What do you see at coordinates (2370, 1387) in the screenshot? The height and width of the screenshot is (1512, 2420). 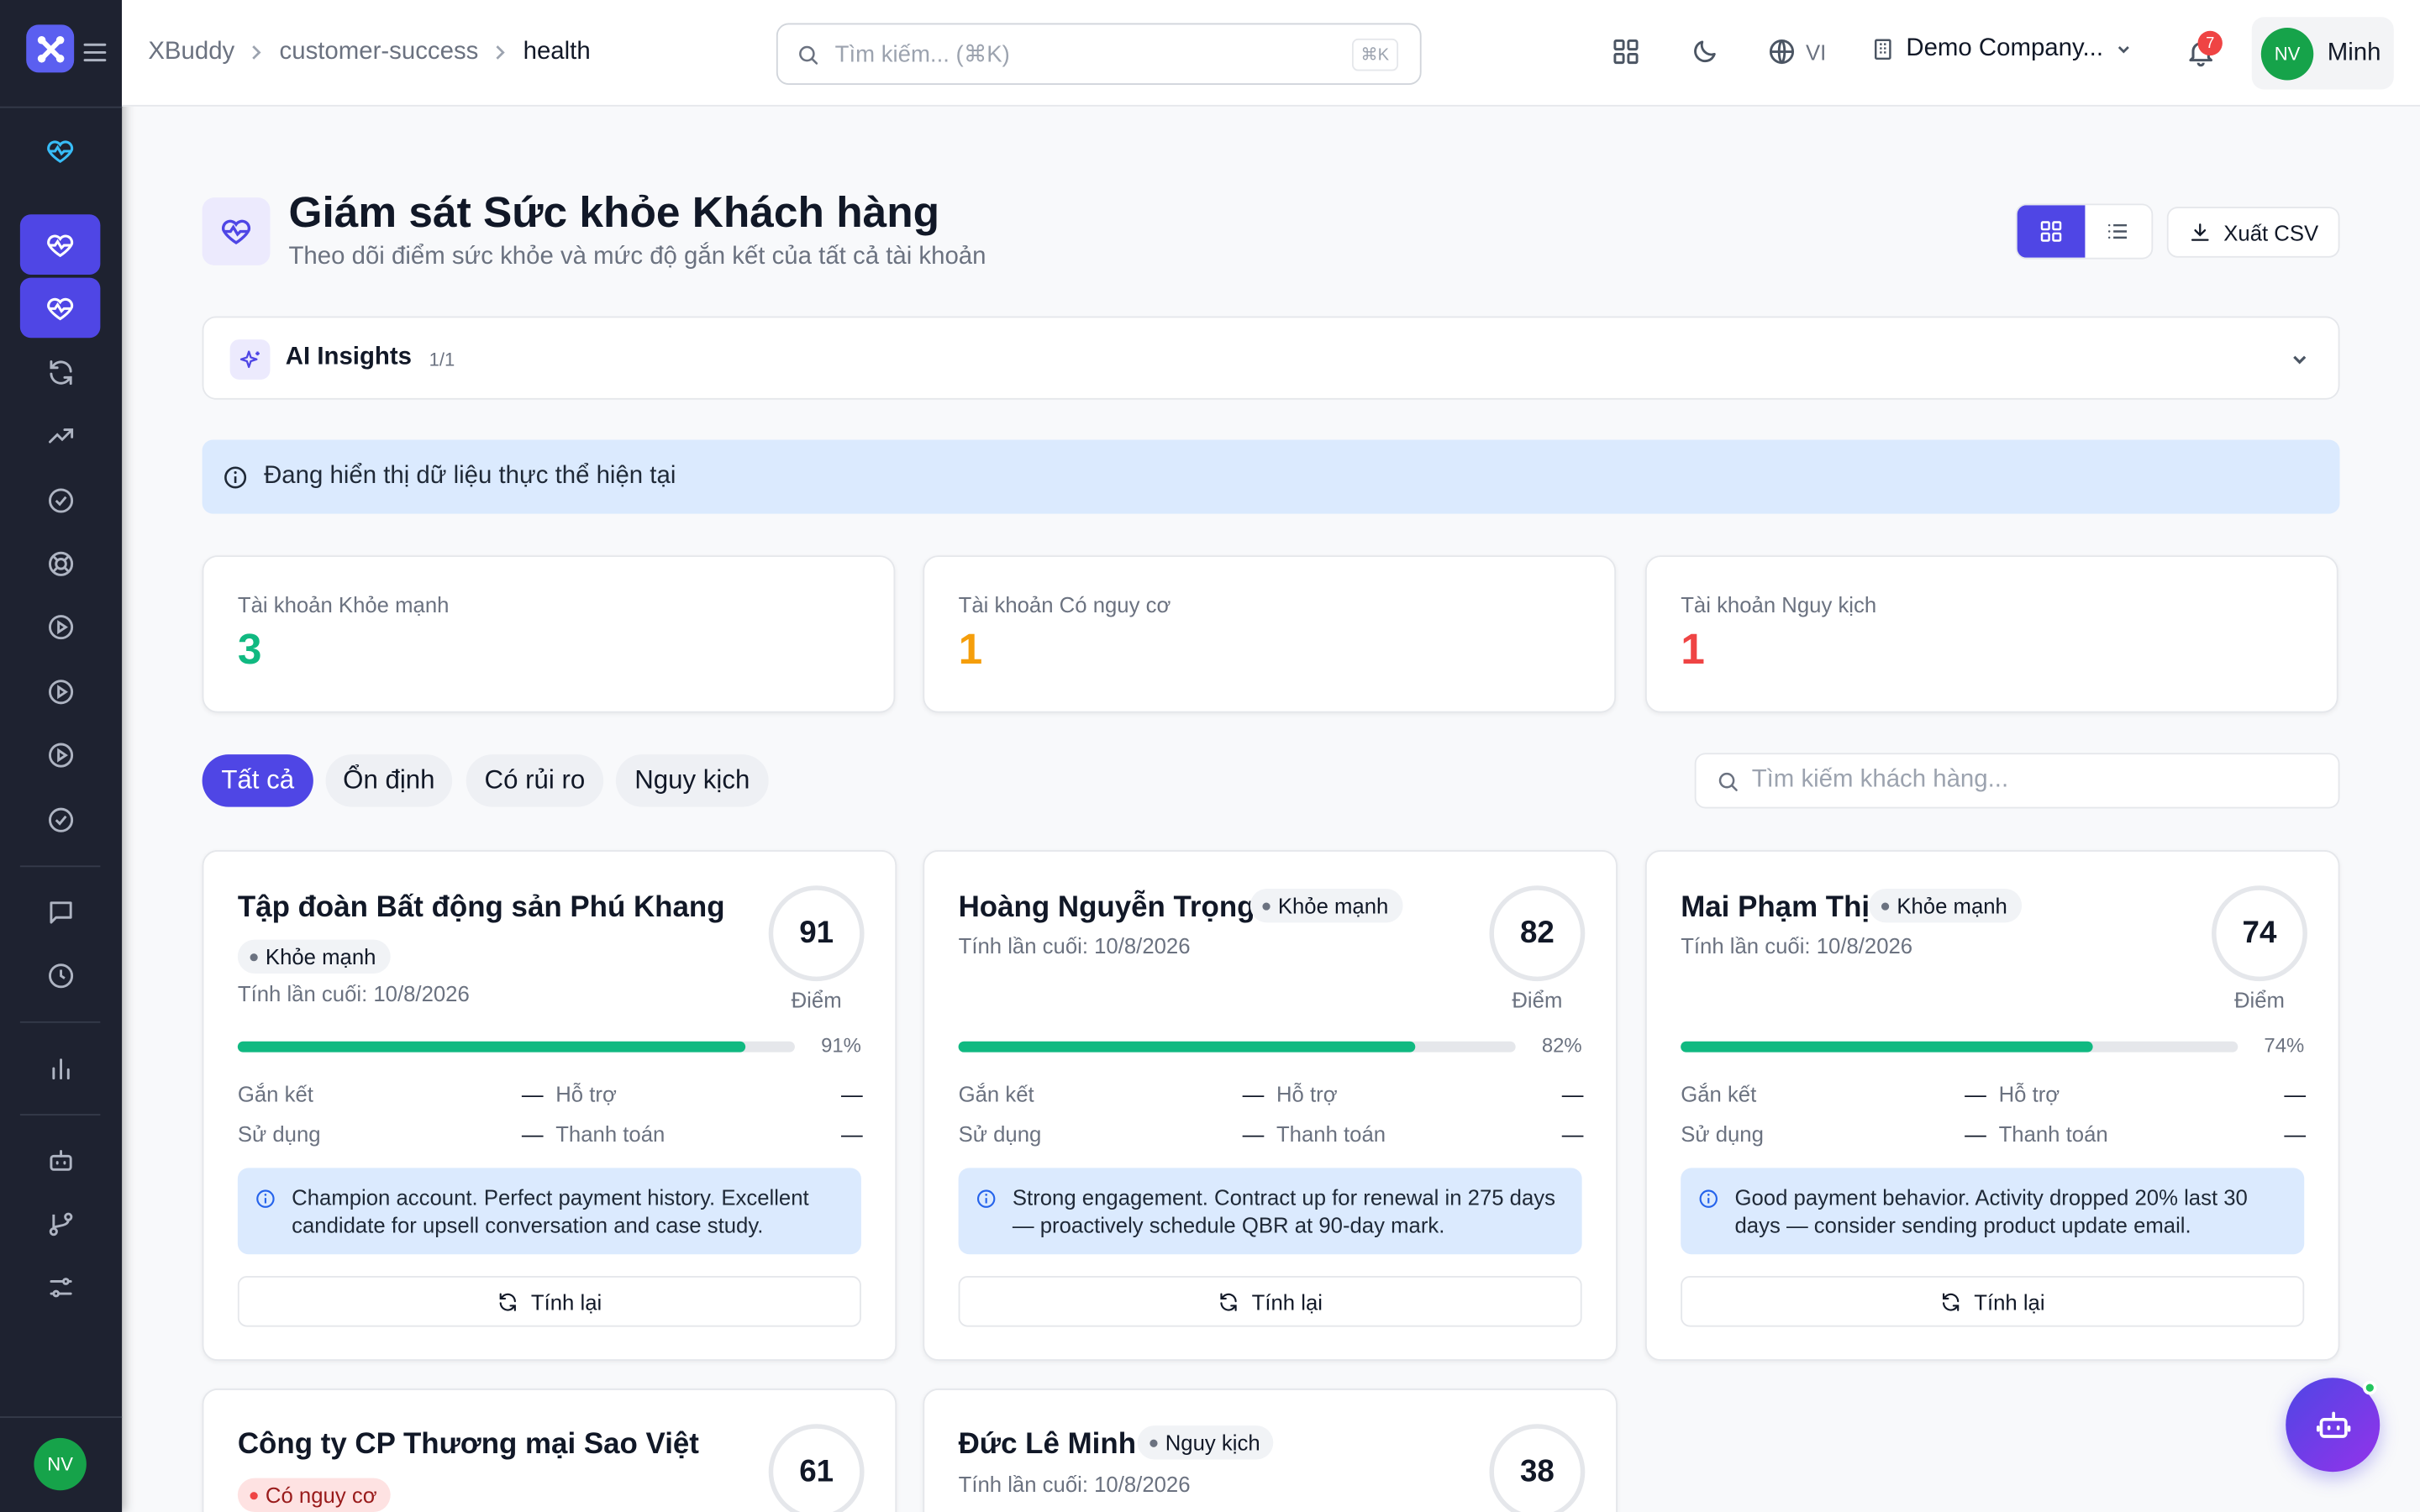 I see `online-indicator` at bounding box center [2370, 1387].